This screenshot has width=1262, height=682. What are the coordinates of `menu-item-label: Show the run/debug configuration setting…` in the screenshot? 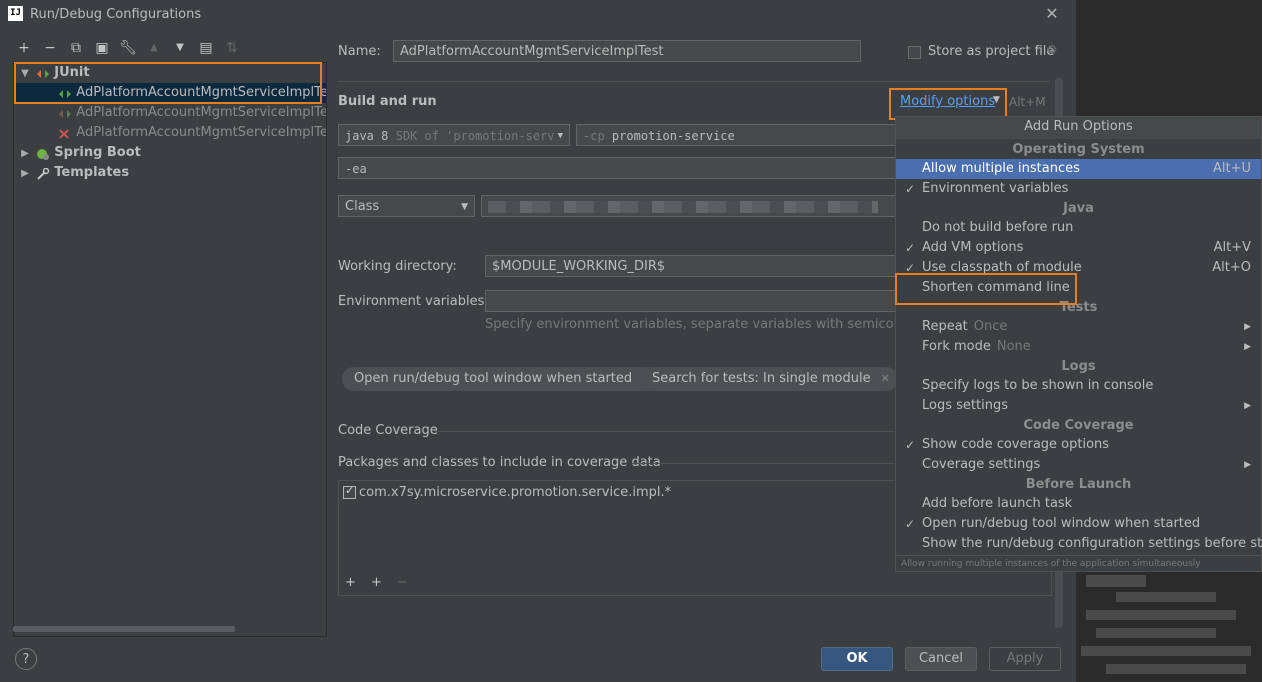 It's located at (1092, 543).